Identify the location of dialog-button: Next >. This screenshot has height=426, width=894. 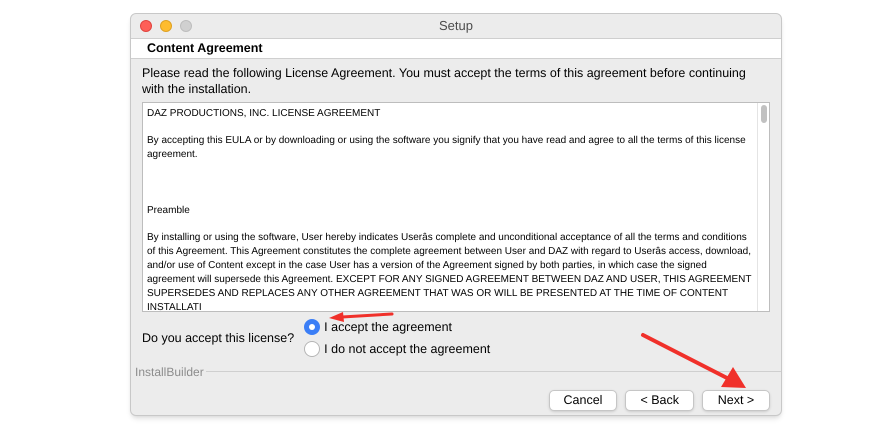
(736, 400).